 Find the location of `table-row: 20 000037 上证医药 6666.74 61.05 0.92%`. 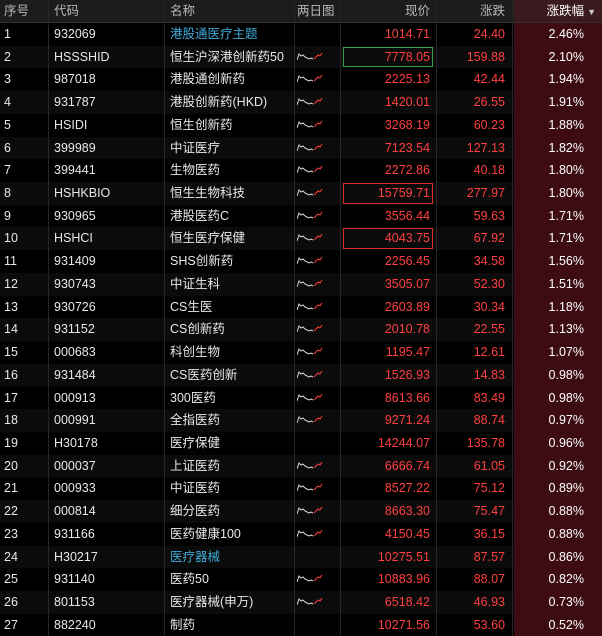

table-row: 20 000037 上证医药 6666.74 61.05 0.92% is located at coordinates (301, 466).